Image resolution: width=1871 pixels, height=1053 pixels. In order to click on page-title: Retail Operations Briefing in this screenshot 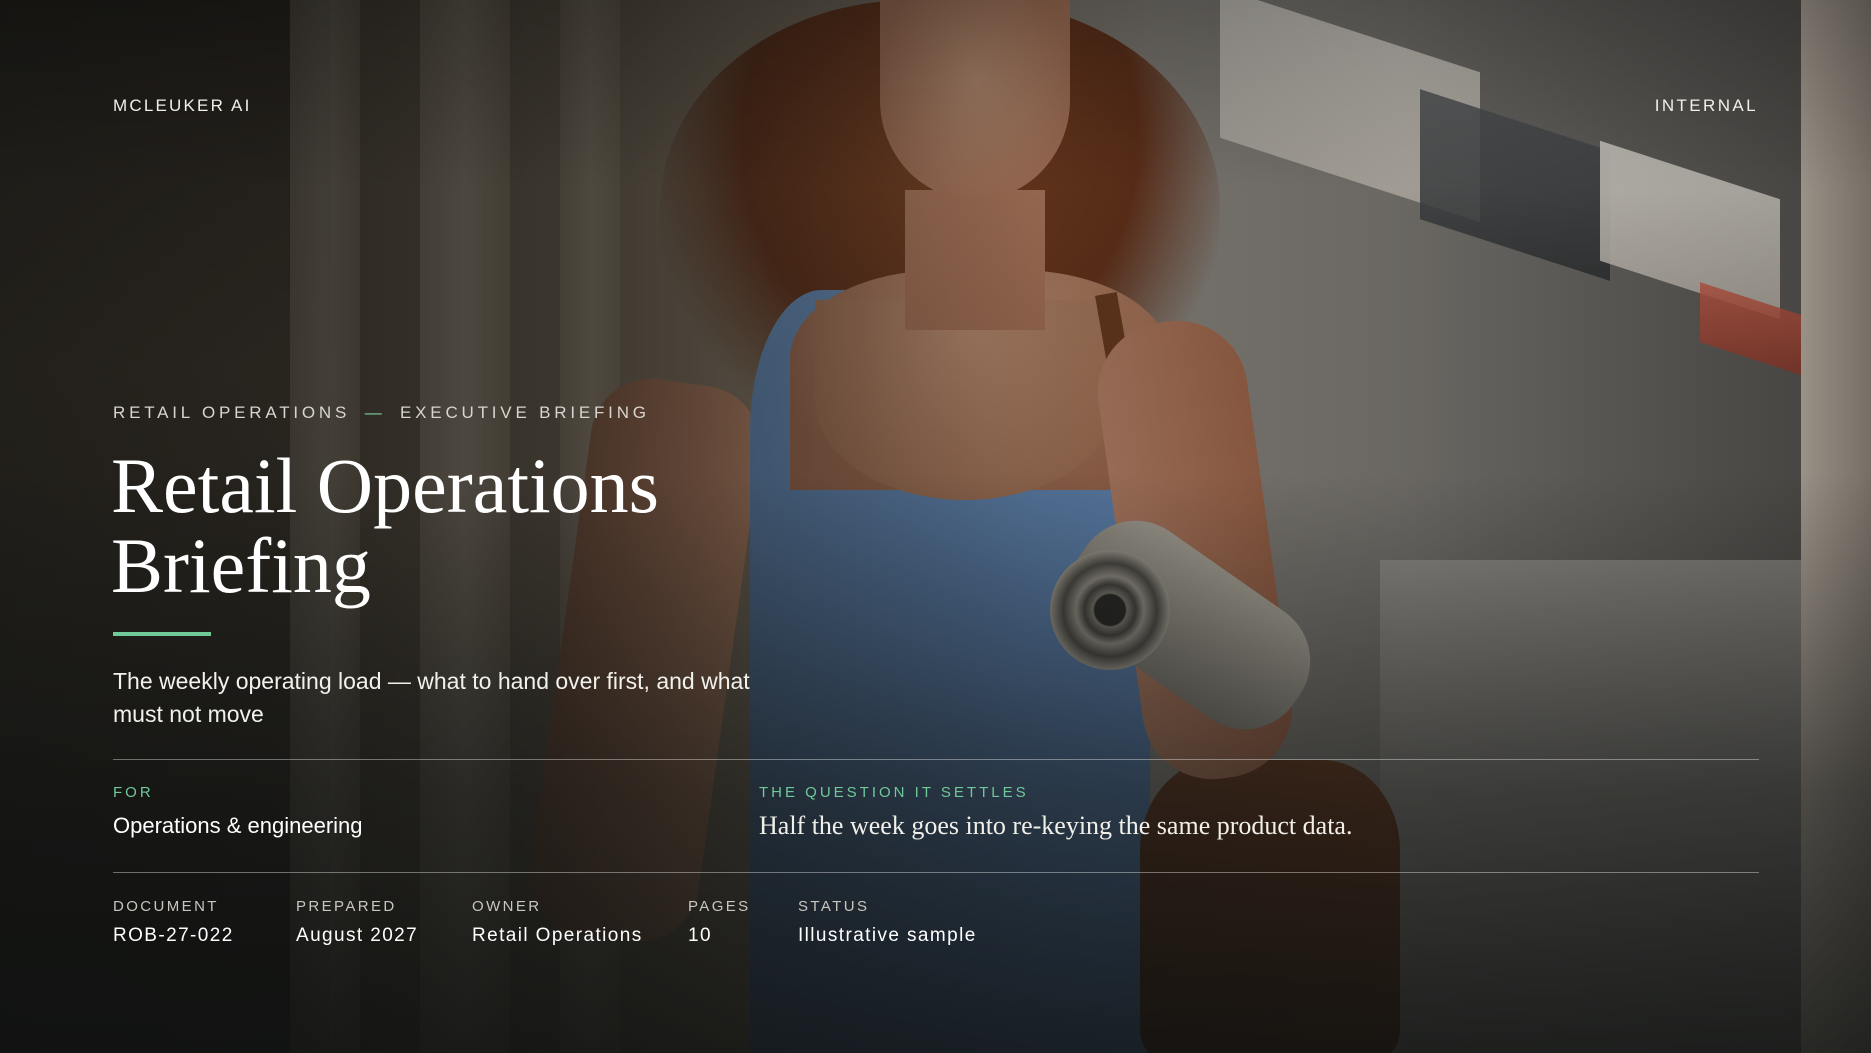, I will do `click(431, 526)`.